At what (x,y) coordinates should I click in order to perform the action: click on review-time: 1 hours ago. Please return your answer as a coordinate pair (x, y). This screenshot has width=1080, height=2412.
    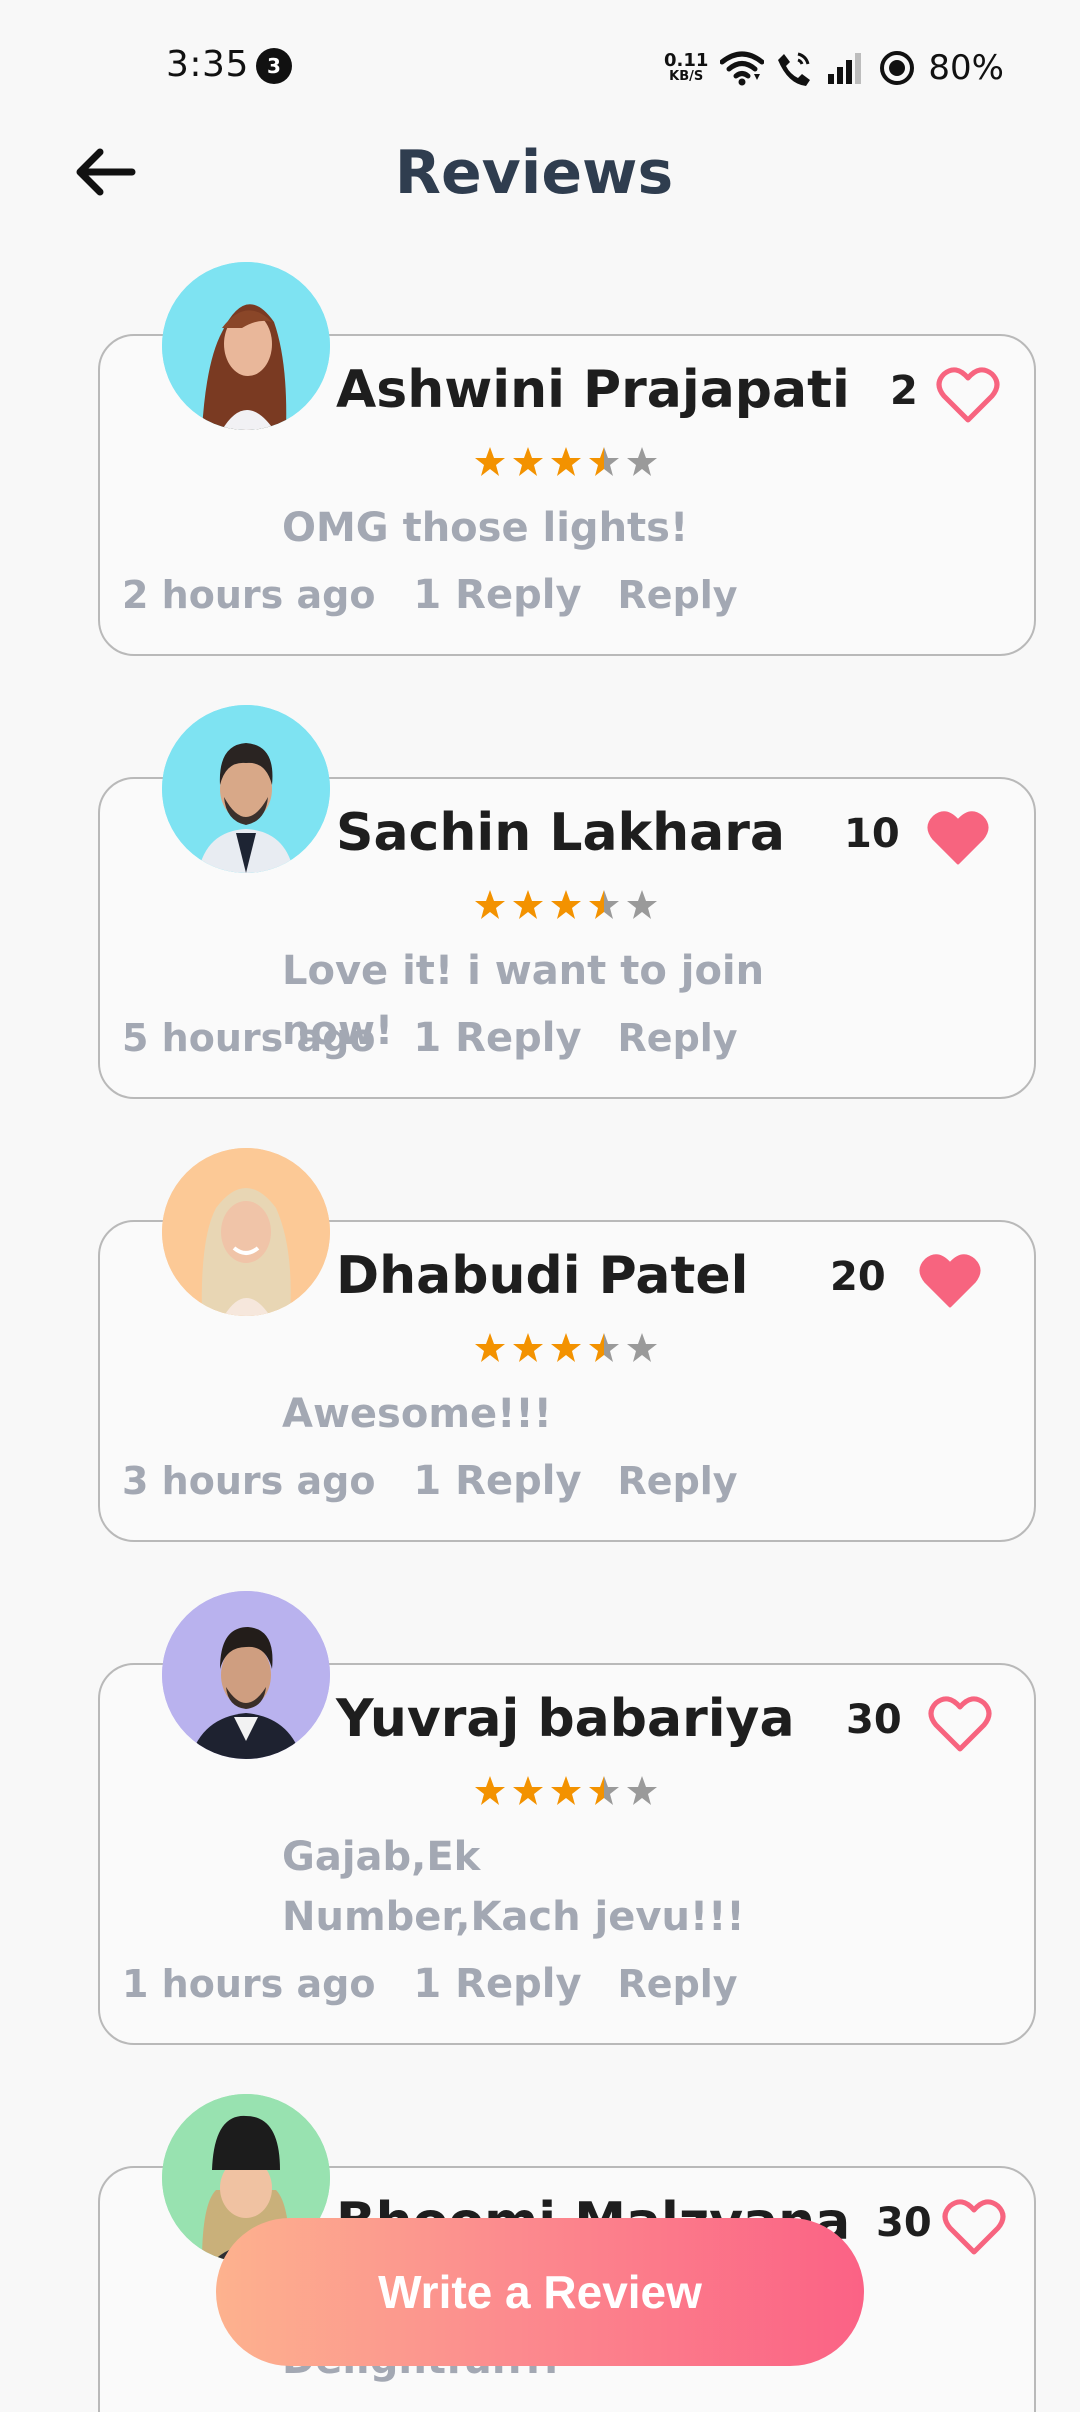
    Looking at the image, I should click on (249, 1984).